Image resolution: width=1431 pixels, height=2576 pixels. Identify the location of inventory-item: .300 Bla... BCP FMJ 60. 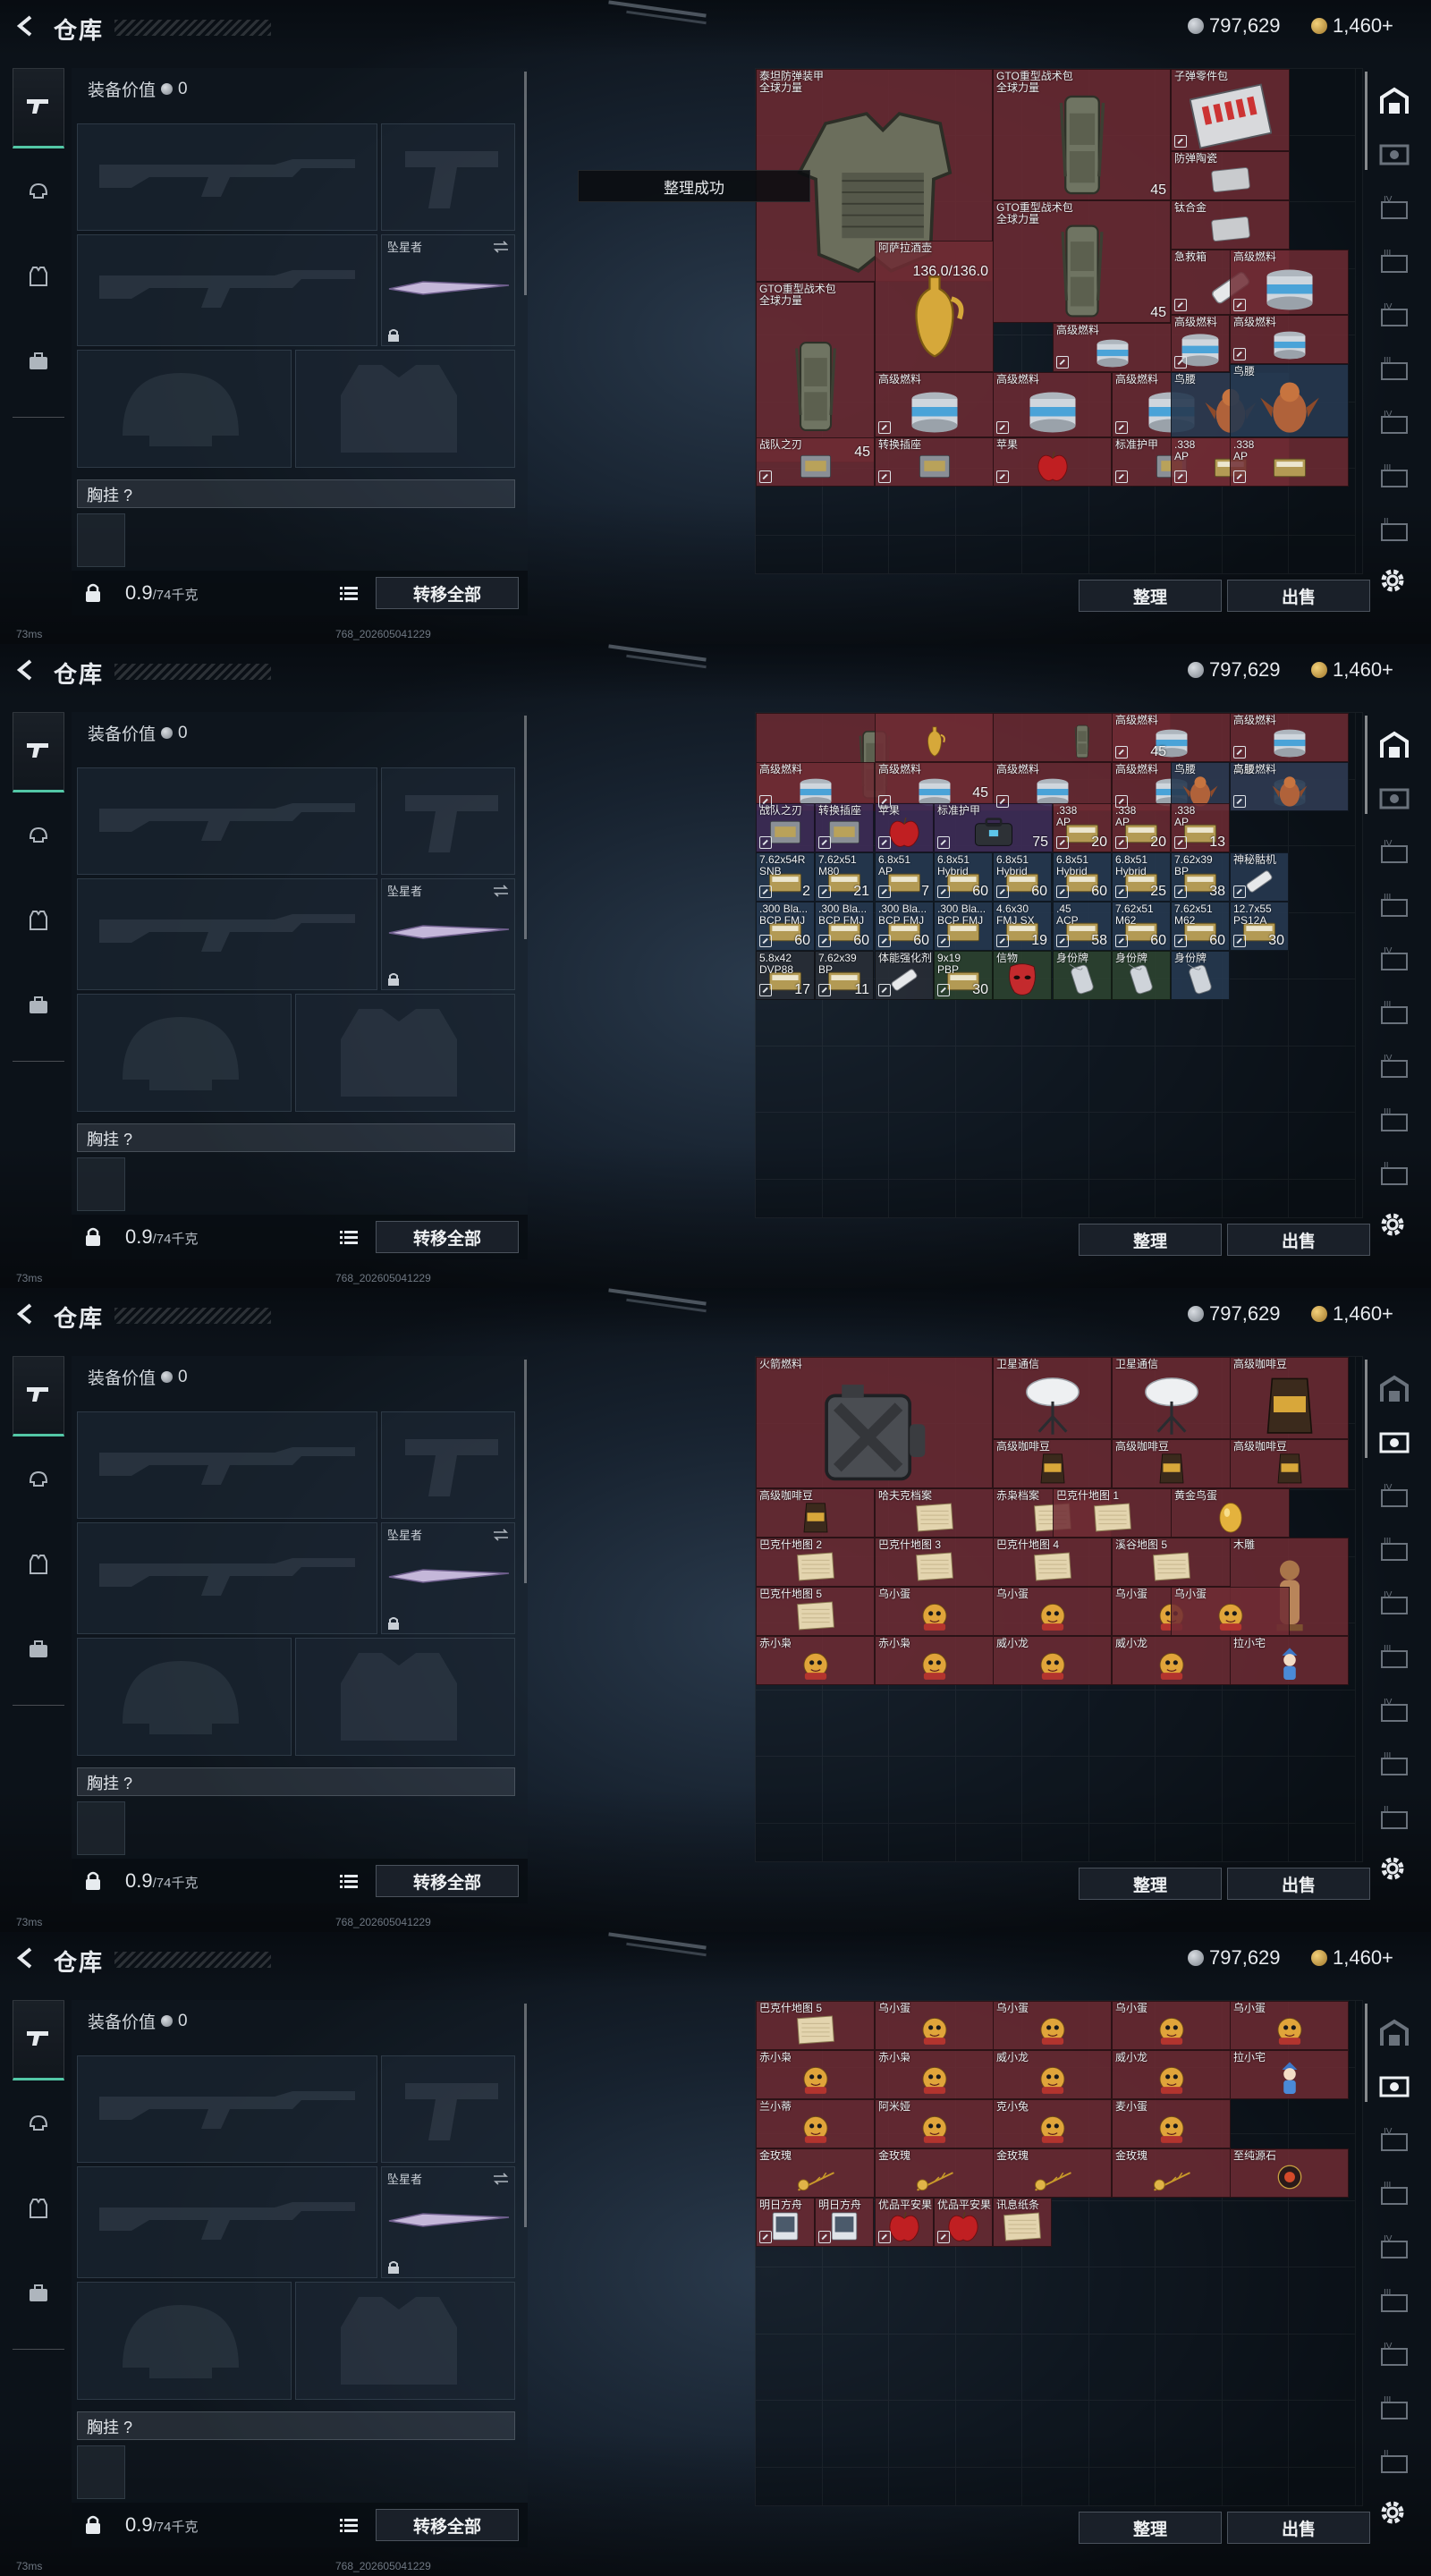
(905, 926).